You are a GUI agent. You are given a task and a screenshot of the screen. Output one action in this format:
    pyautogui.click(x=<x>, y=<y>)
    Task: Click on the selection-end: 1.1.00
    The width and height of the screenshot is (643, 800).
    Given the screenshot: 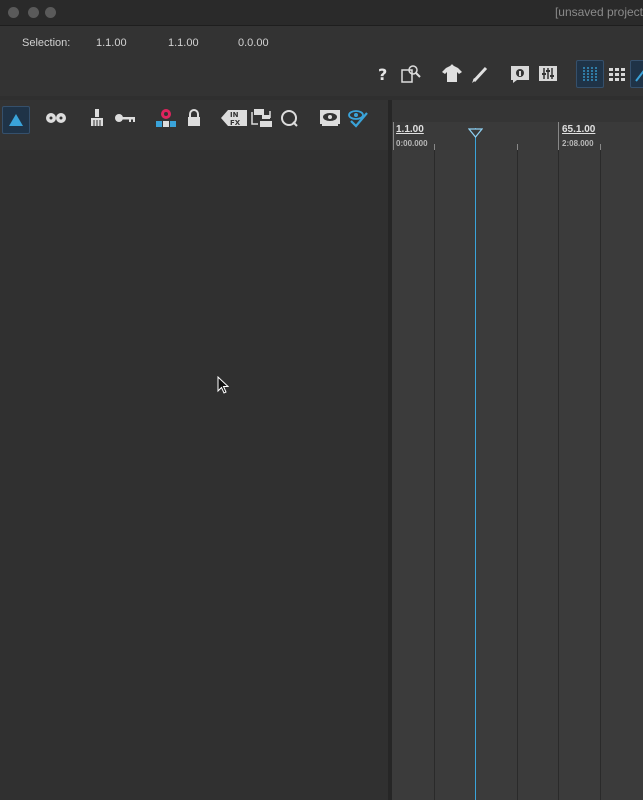 What is the action you would take?
    pyautogui.click(x=183, y=43)
    